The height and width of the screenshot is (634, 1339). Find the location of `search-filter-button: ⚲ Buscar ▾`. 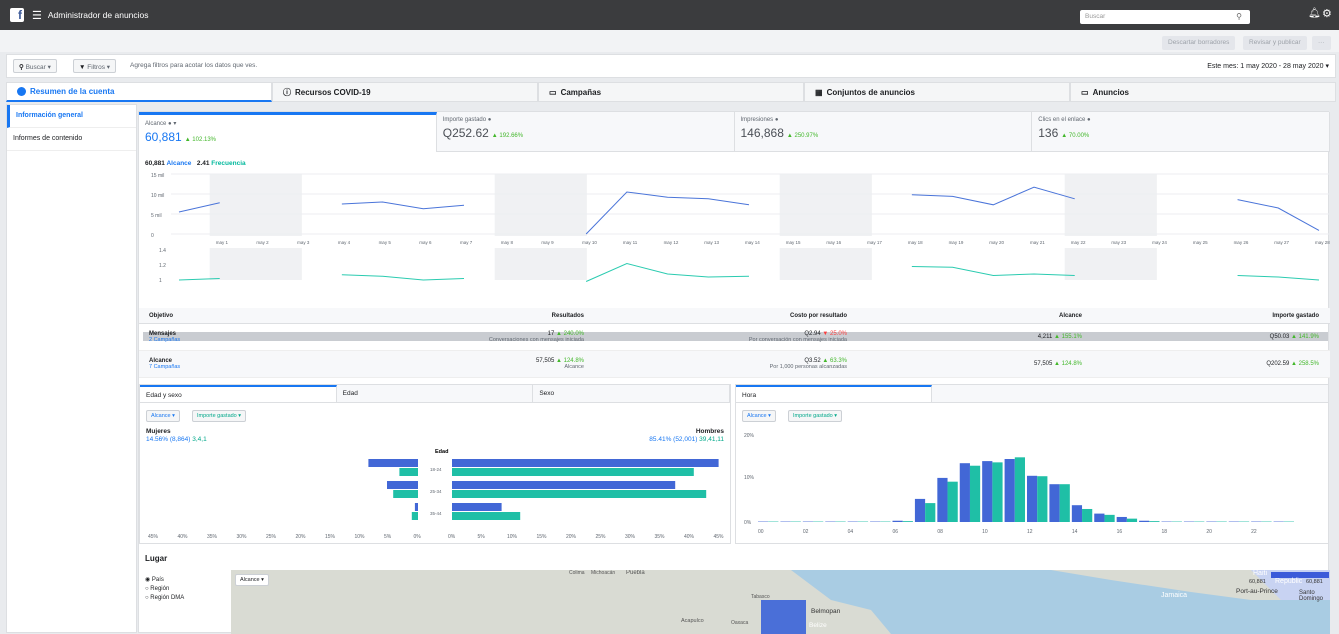

search-filter-button: ⚲ Buscar ▾ is located at coordinates (35, 66).